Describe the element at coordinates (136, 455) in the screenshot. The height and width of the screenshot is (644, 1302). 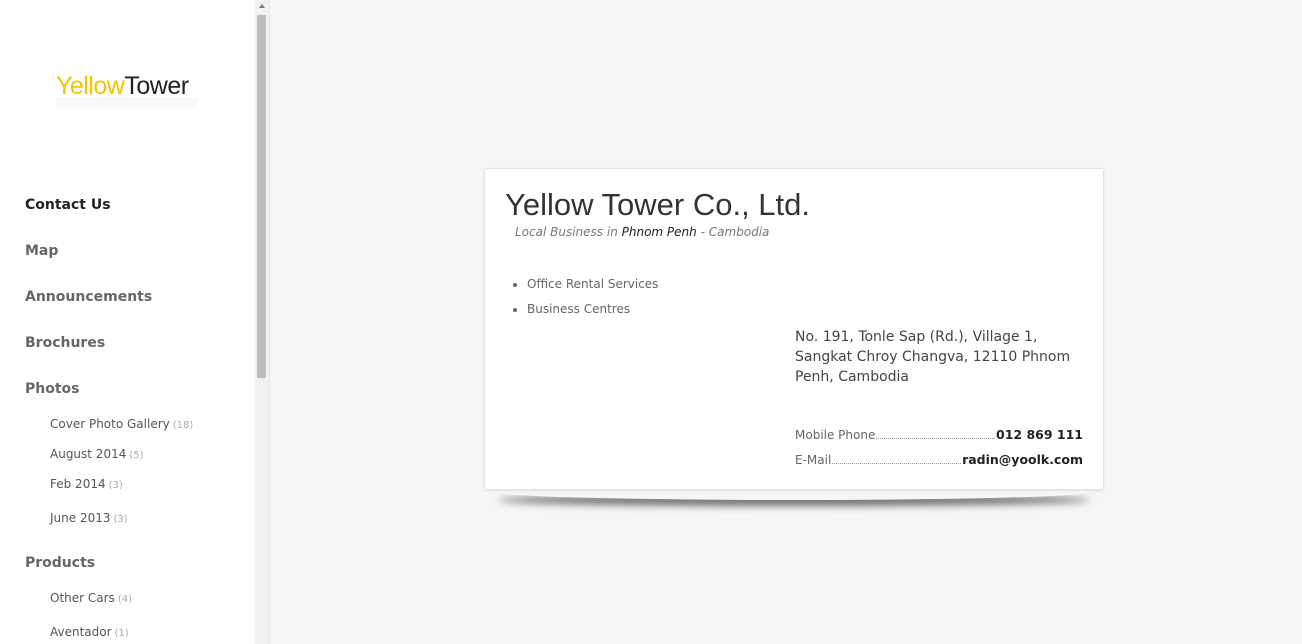
I see `album-count: (5)` at that location.